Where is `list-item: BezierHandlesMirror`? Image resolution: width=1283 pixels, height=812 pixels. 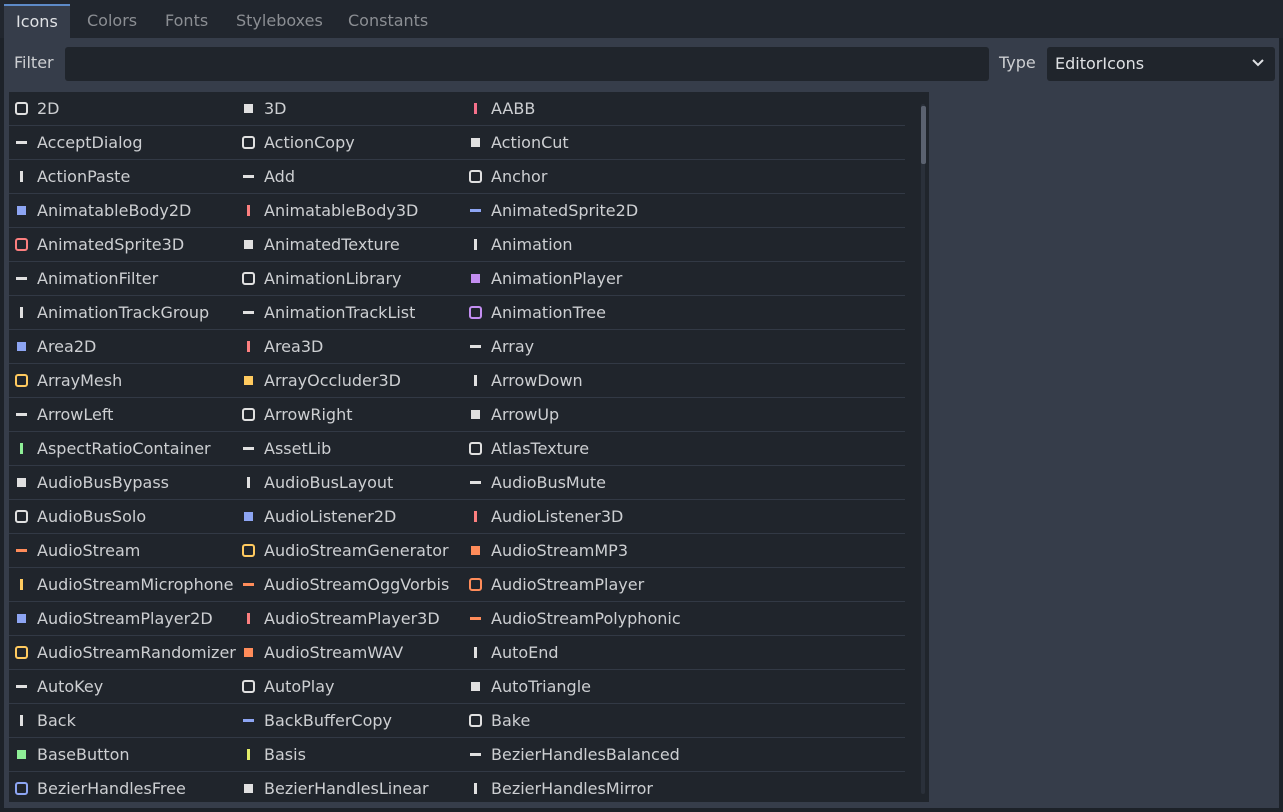
list-item: BezierHandlesMirror is located at coordinates (576, 787).